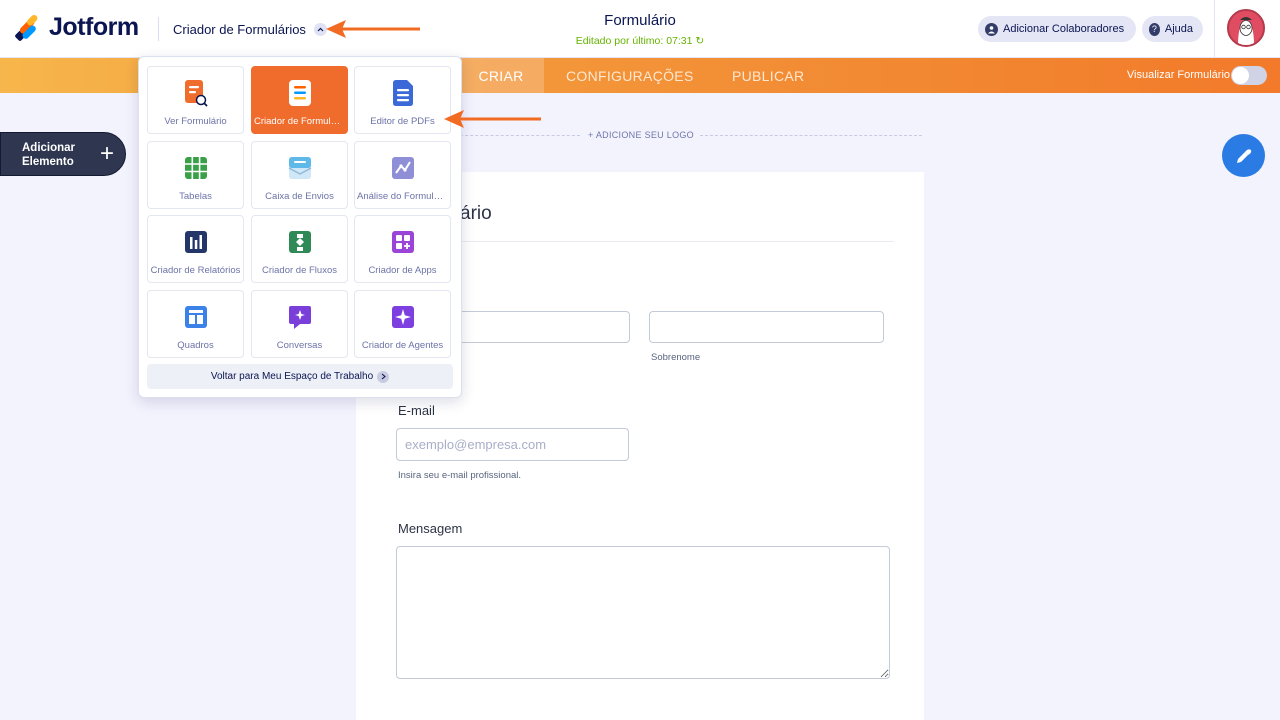 Image resolution: width=1280 pixels, height=720 pixels. I want to click on add-collaborators-label: Adicionar Colaboradores, so click(1064, 29).